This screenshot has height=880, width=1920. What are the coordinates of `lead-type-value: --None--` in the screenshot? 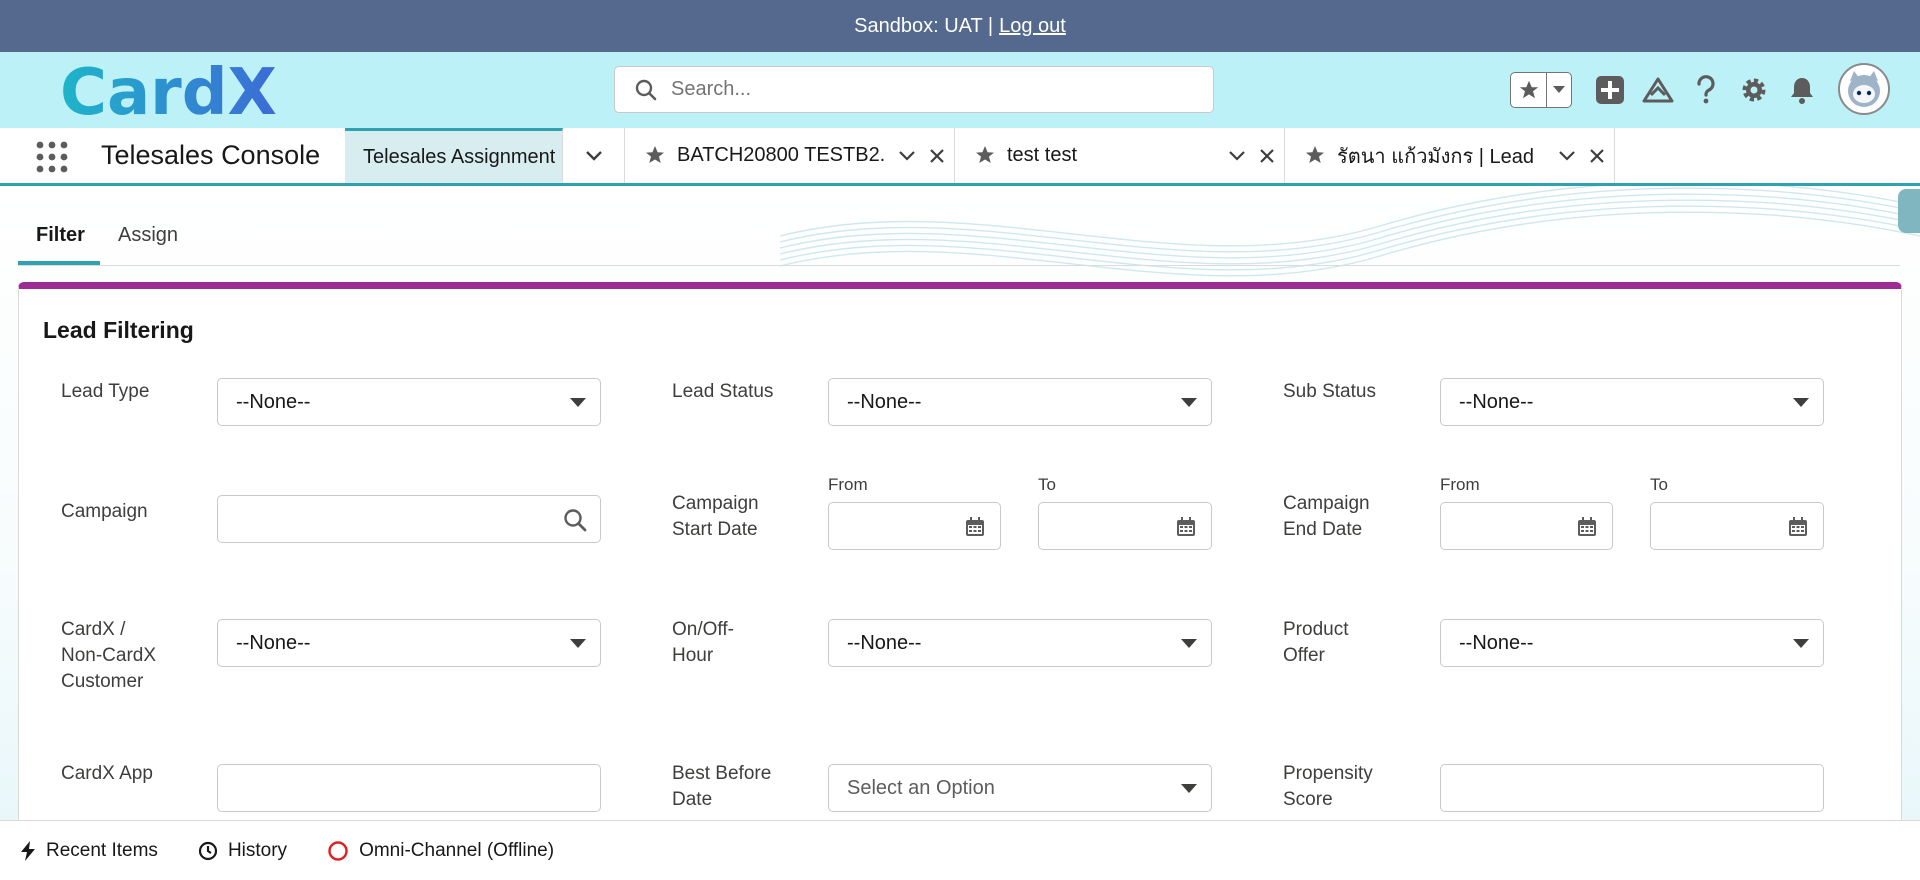 It's located at (273, 401).